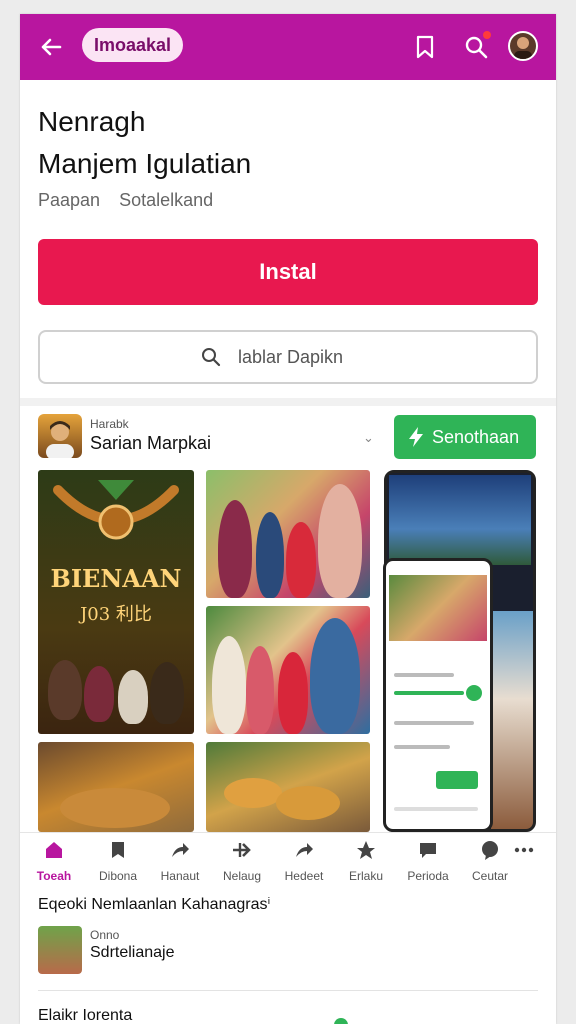  What do you see at coordinates (457, 780) in the screenshot?
I see `inner-phone-button` at bounding box center [457, 780].